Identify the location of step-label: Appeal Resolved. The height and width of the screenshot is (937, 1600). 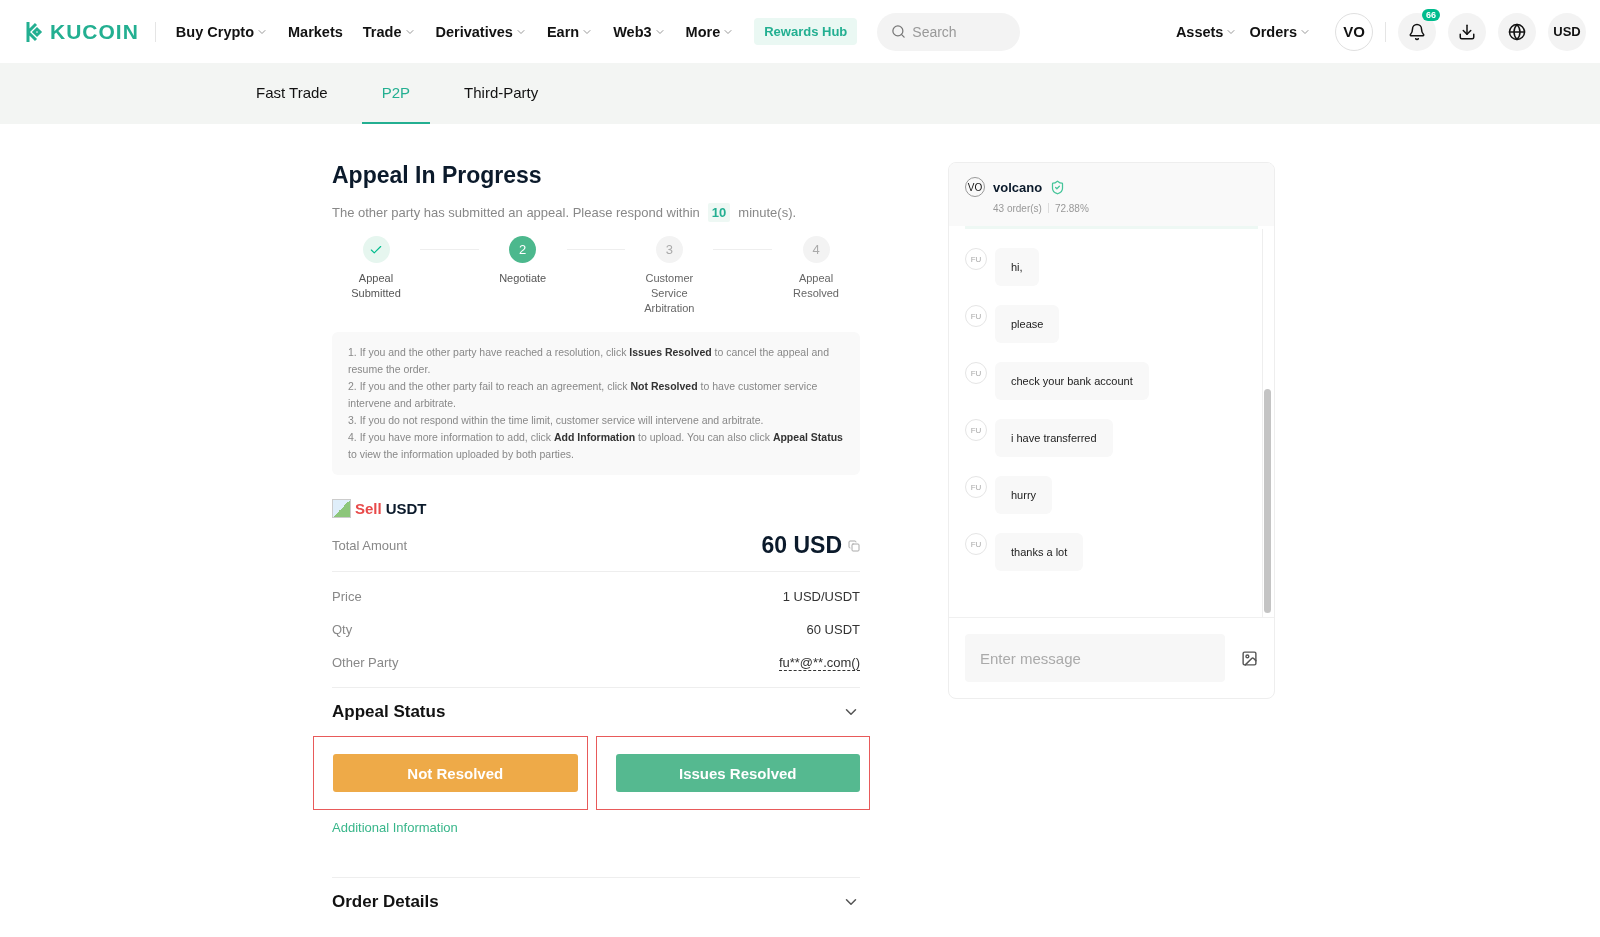
(816, 286).